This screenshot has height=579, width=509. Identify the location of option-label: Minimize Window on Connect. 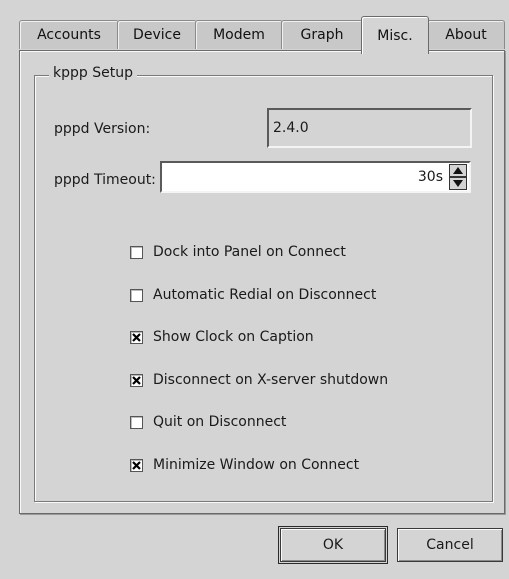
(256, 465).